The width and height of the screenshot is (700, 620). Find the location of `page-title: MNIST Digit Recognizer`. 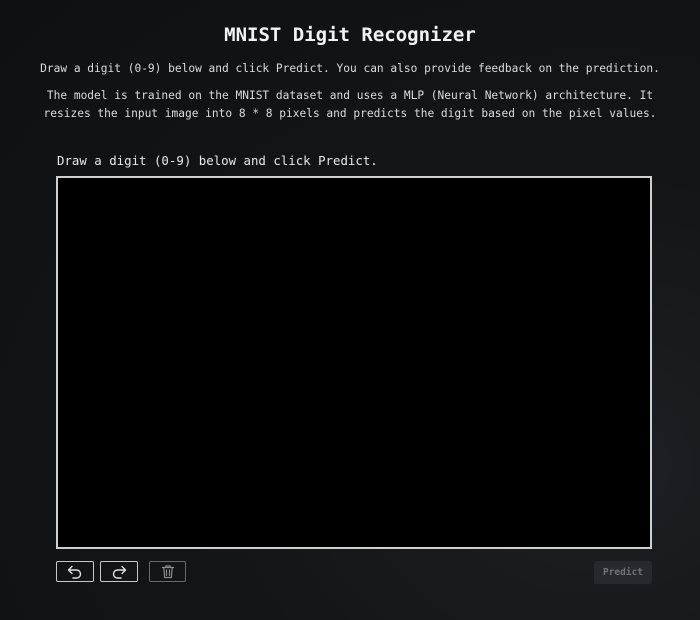

page-title: MNIST Digit Recognizer is located at coordinates (350, 35).